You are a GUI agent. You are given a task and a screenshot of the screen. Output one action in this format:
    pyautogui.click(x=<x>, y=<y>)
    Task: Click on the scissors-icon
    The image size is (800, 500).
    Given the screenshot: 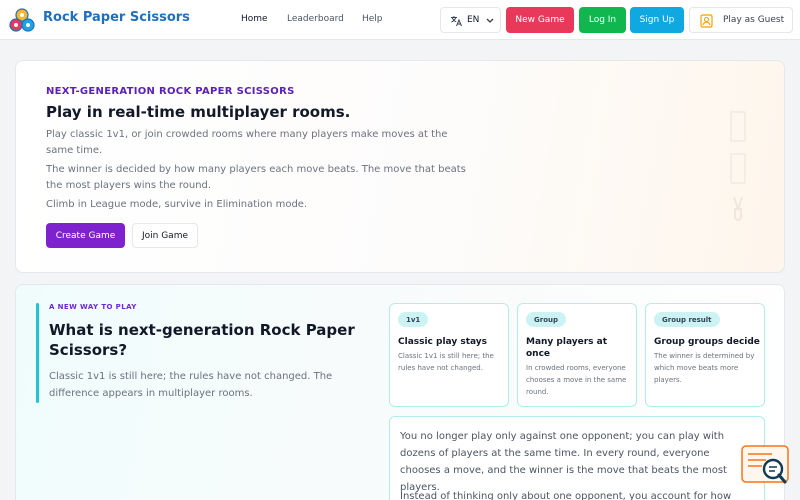 What is the action you would take?
    pyautogui.click(x=738, y=208)
    